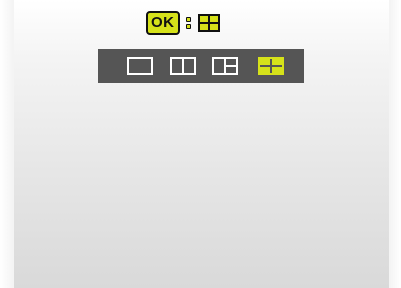 Image resolution: width=401 pixels, height=288 pixels. I want to click on ok-key-icon: OK, so click(163, 23).